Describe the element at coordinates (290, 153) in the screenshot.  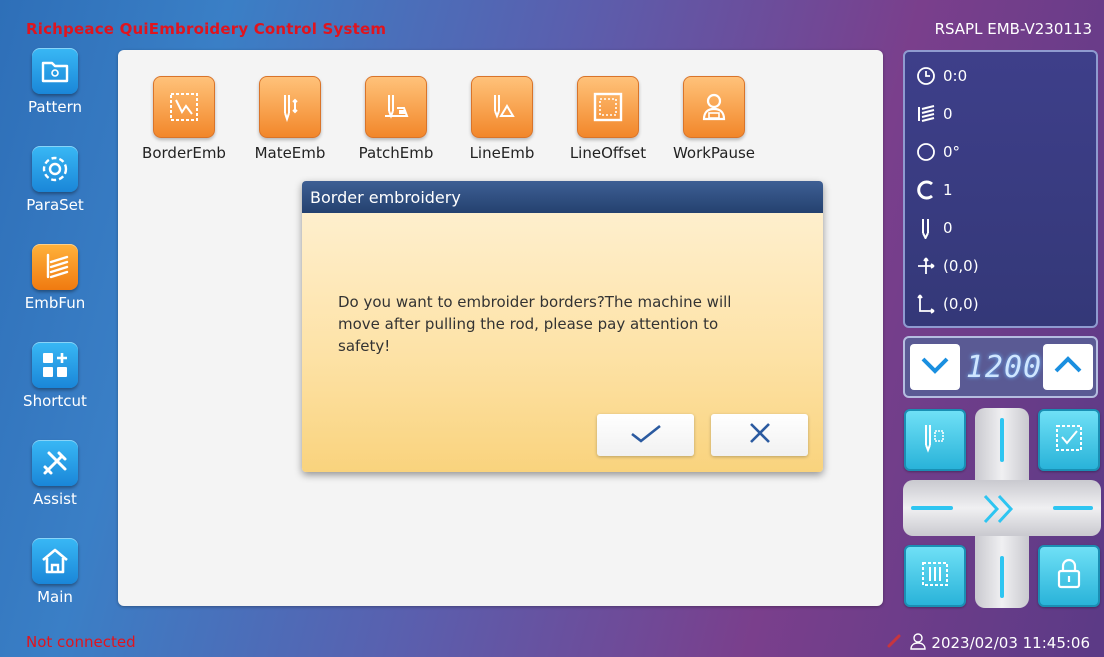
I see `mate-emb-label: MateEmb` at that location.